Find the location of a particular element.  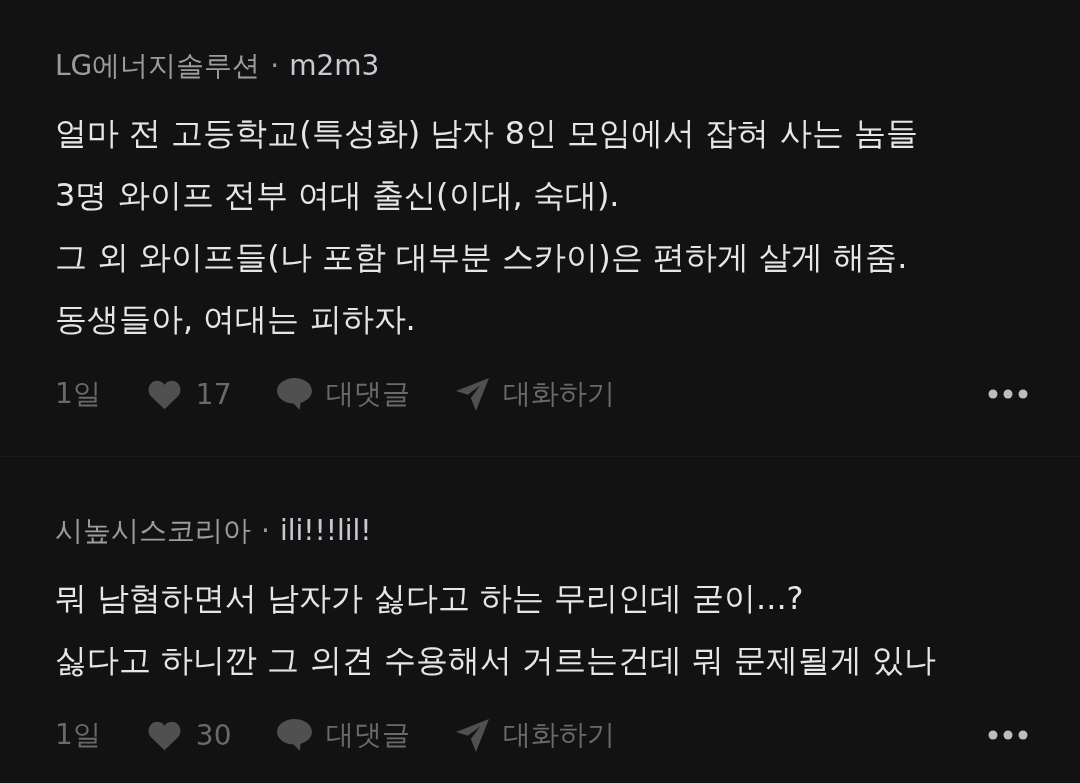

author-nickname: ili!!!lil! is located at coordinates (325, 531).